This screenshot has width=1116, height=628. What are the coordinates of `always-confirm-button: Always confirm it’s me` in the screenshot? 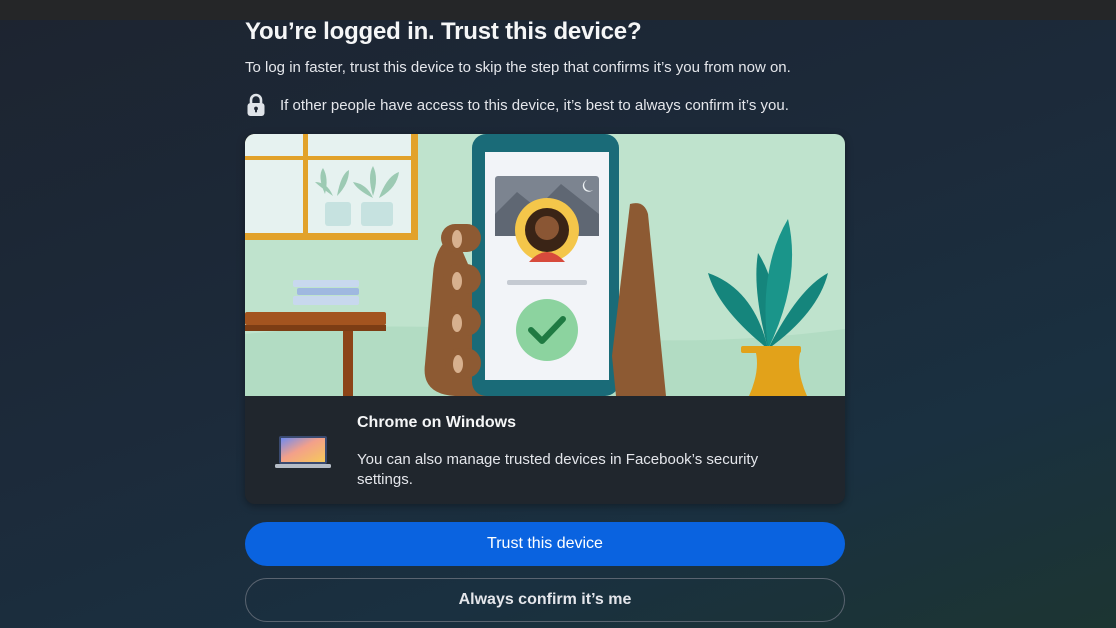 It's located at (545, 600).